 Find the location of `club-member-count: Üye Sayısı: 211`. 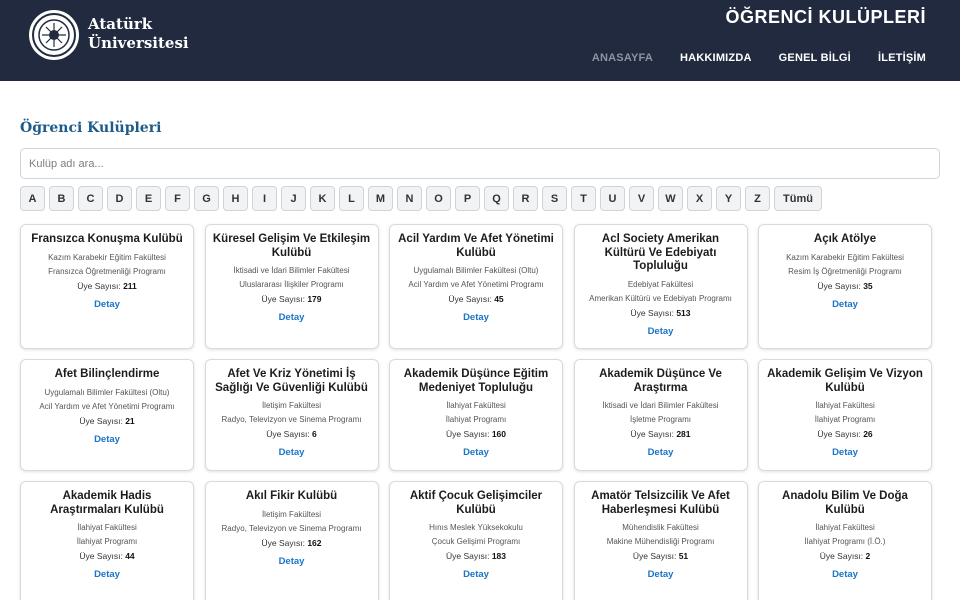

club-member-count: Üye Sayısı: 211 is located at coordinates (107, 286).